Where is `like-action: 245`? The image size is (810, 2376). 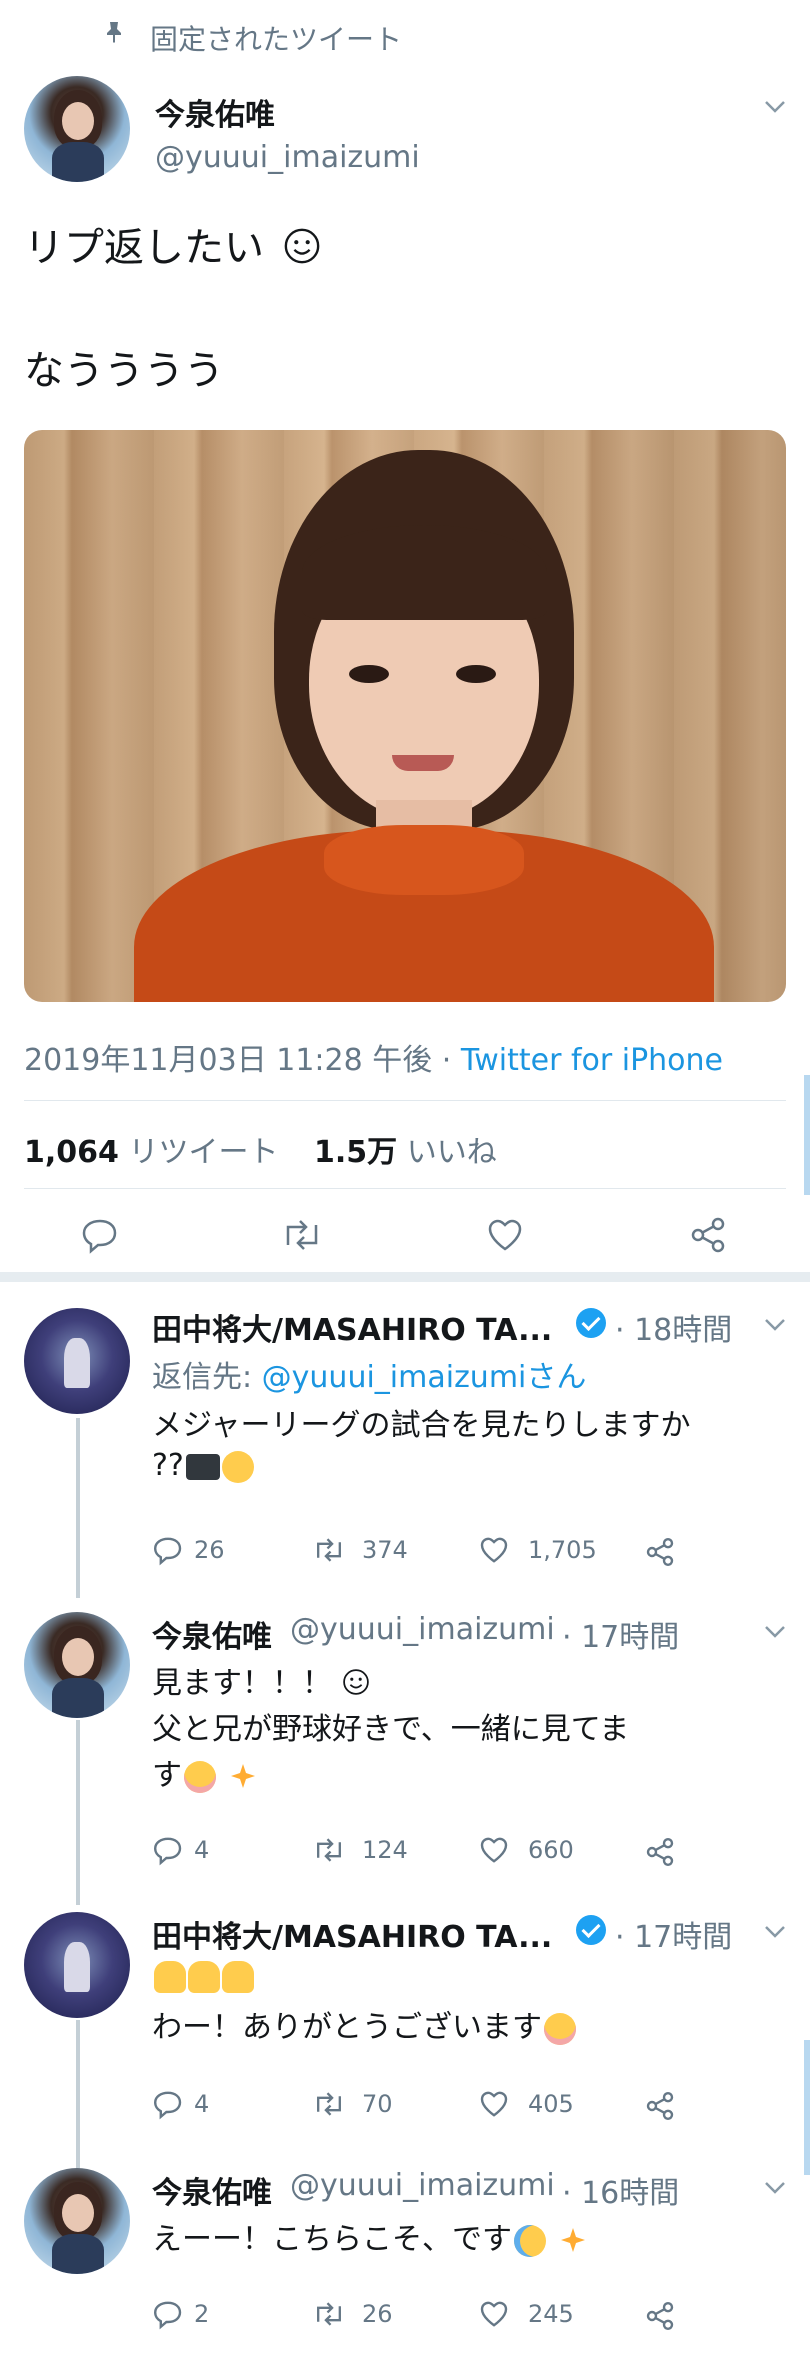
like-action: 245 is located at coordinates (553, 2316).